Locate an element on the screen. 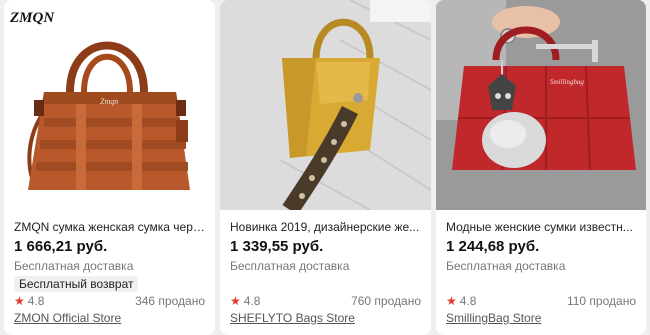 Image resolution: width=650 pixels, height=335 pixels. store-link: SmillingBag Store is located at coordinates (493, 318).